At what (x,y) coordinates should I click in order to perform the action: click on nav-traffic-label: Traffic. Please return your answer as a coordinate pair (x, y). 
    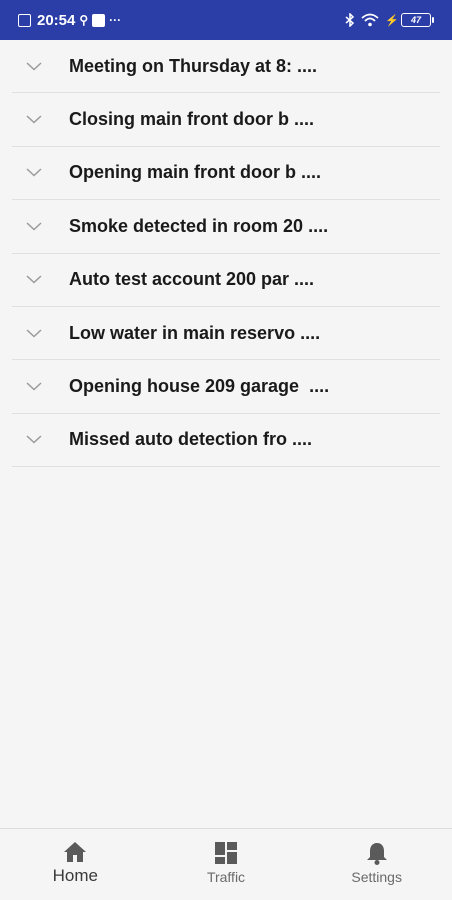
    Looking at the image, I should click on (226, 877).